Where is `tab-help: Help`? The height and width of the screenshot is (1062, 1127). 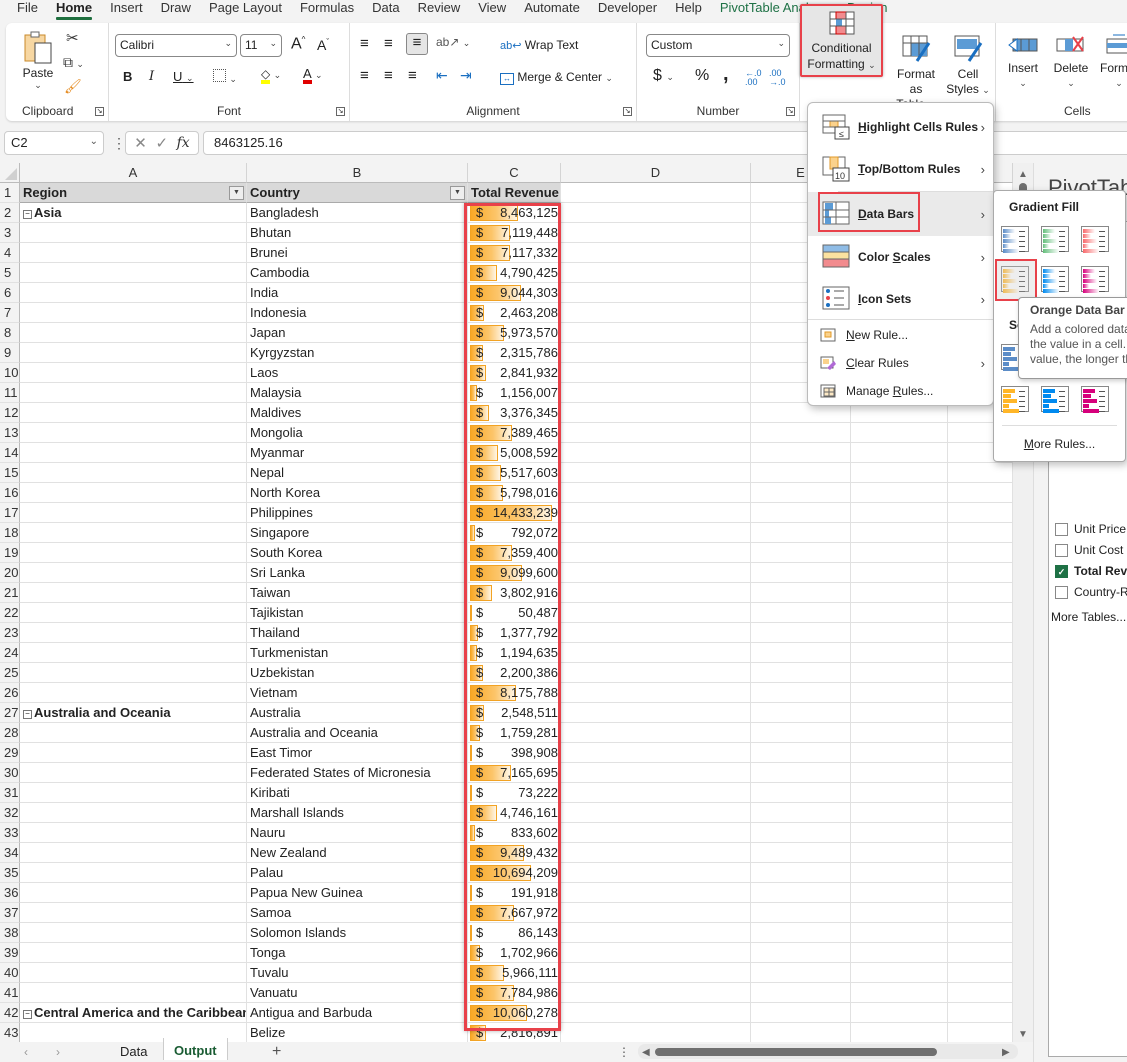
tab-help: Help is located at coordinates (688, 11).